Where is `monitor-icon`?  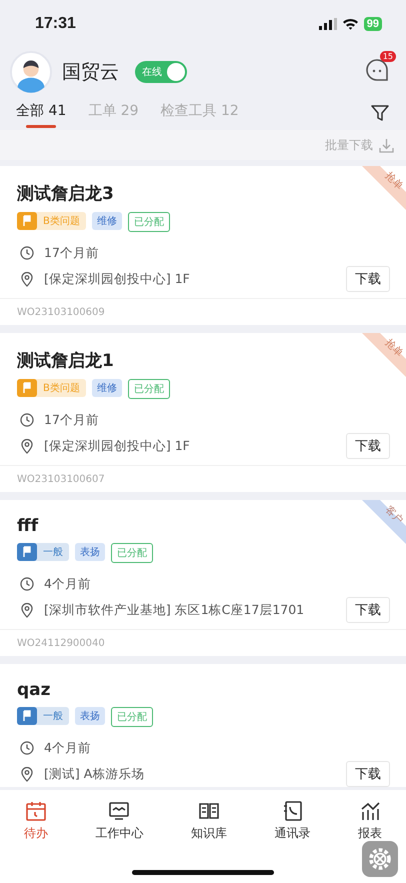
monitor-icon is located at coordinates (119, 811).